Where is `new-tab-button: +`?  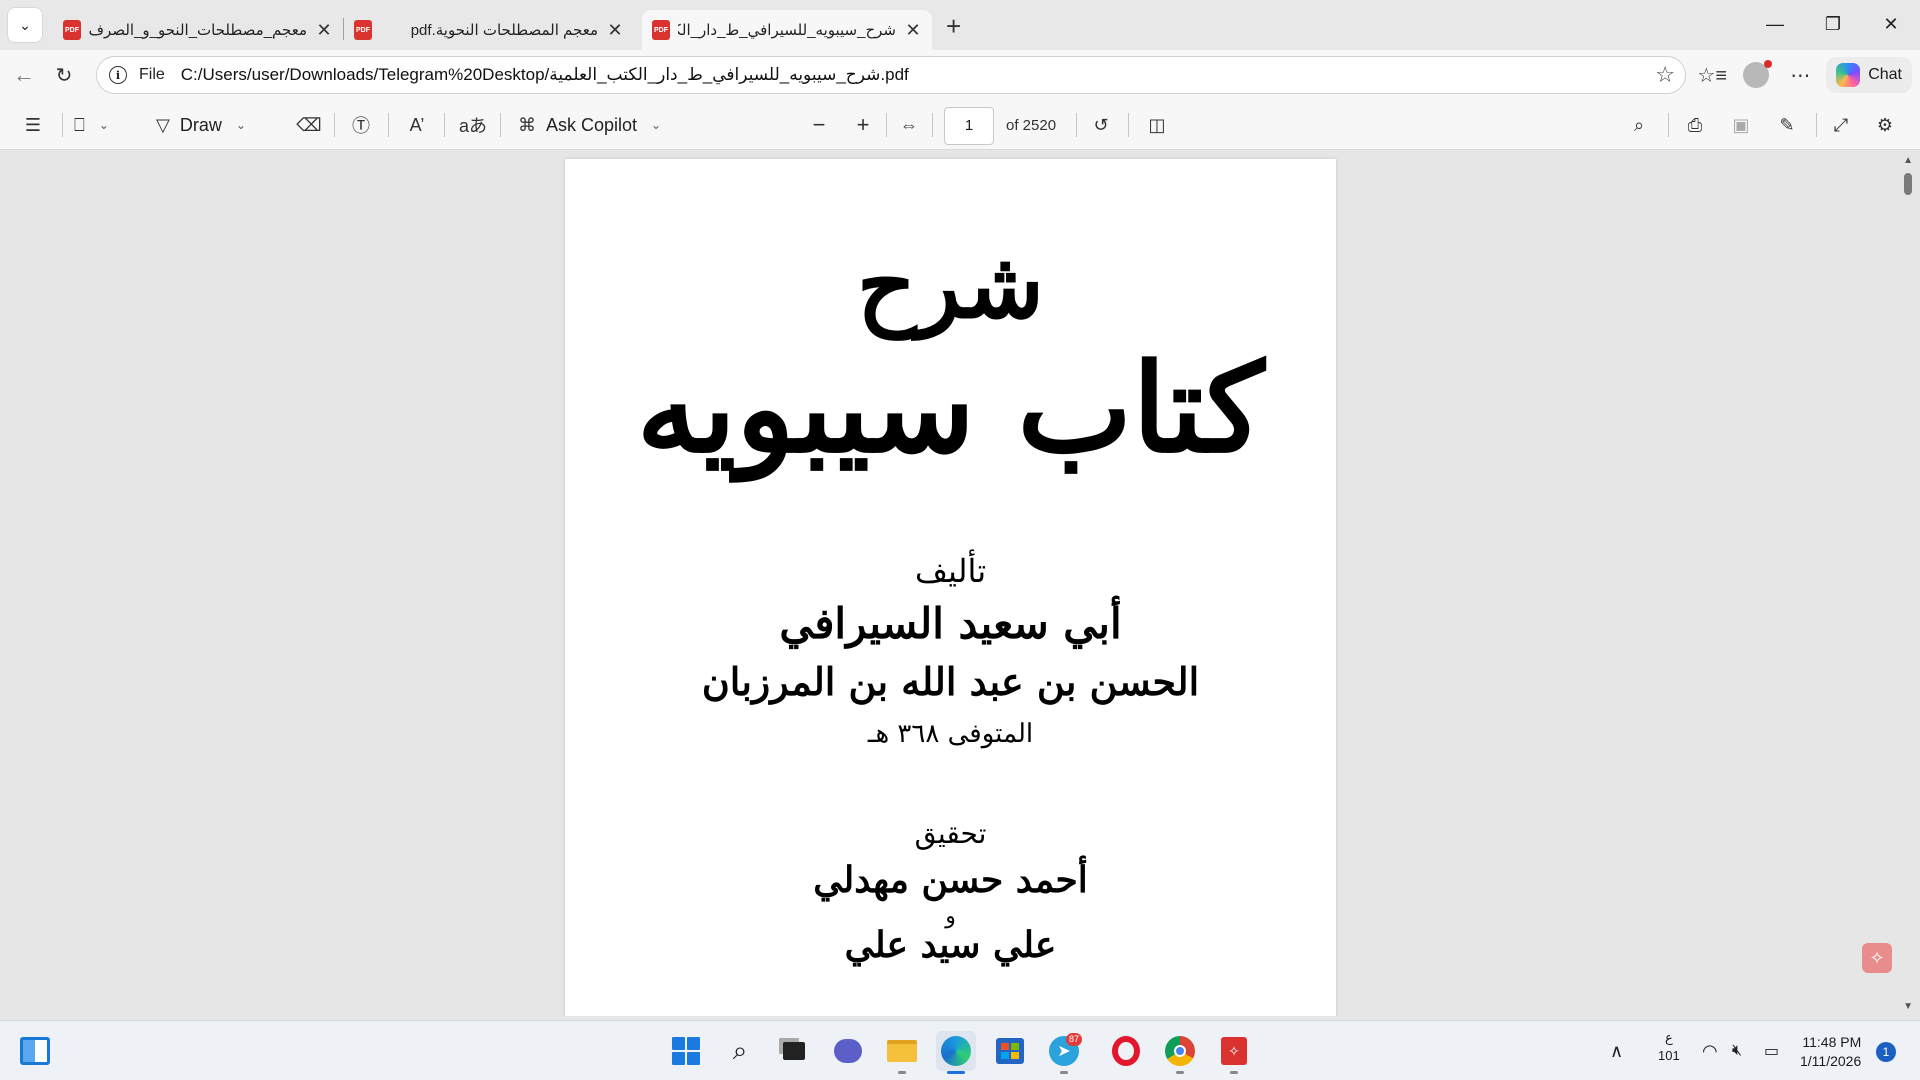
new-tab-button: + is located at coordinates (953, 26).